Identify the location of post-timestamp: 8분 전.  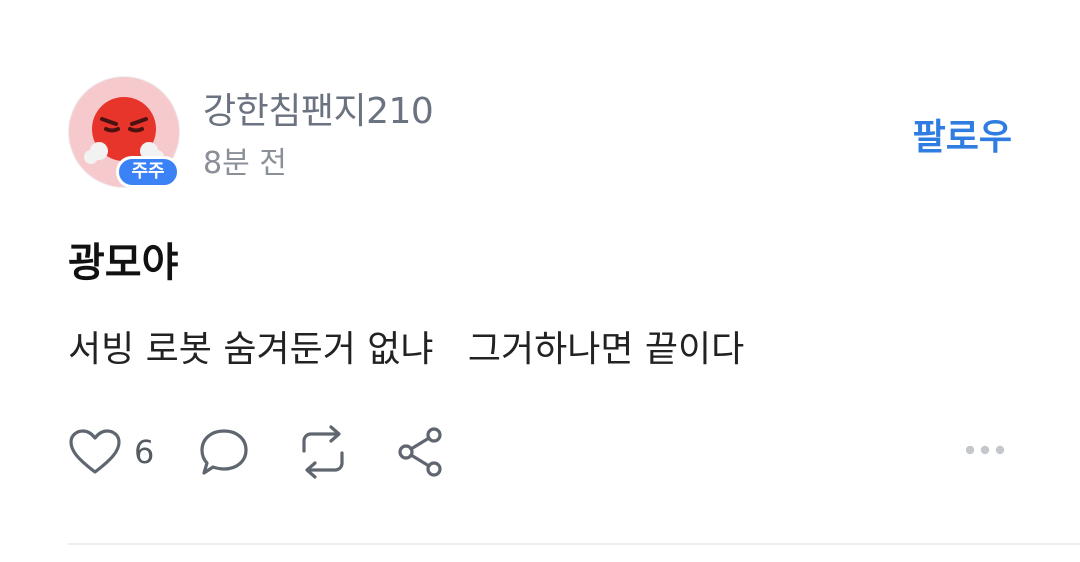
(245, 163).